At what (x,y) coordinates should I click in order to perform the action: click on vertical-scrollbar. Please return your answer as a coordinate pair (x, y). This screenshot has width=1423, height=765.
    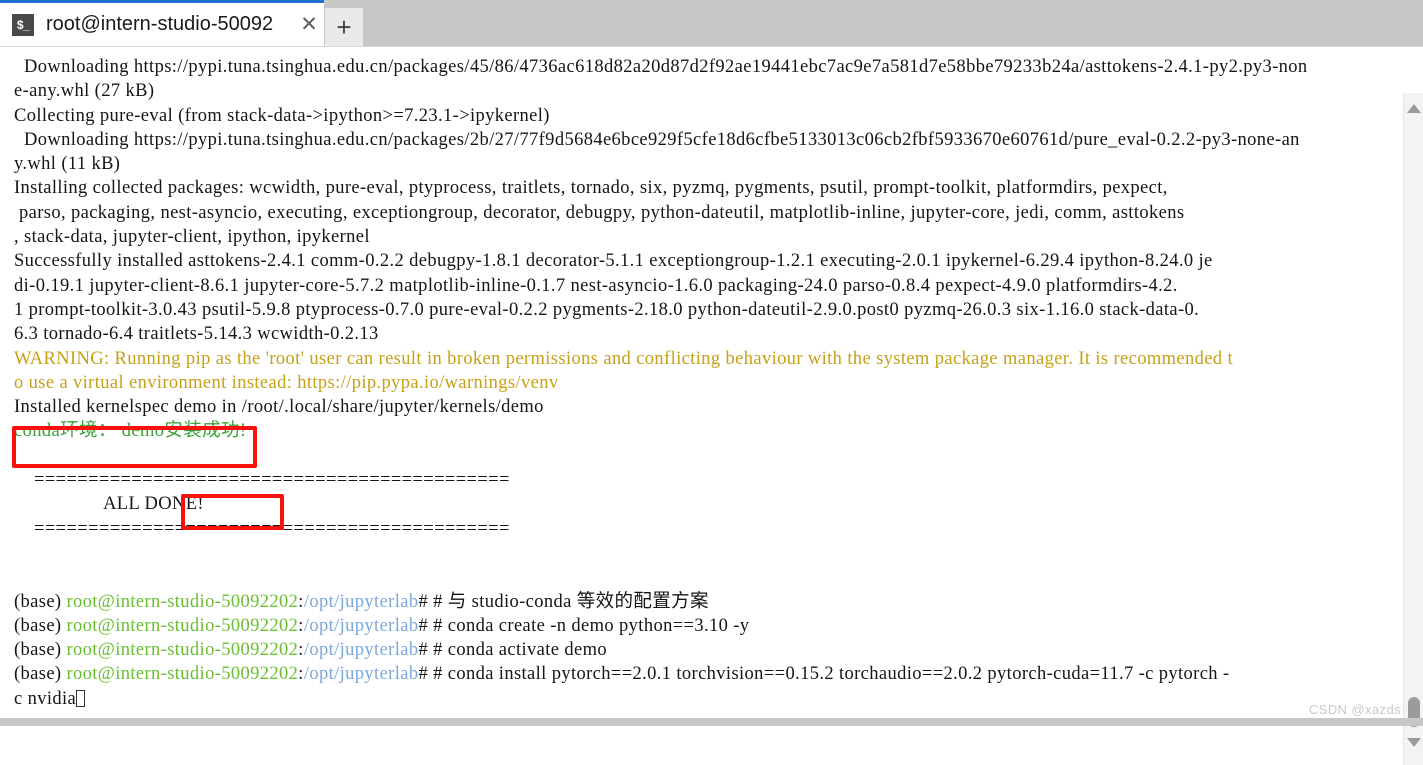
    Looking at the image, I should click on (1413, 429).